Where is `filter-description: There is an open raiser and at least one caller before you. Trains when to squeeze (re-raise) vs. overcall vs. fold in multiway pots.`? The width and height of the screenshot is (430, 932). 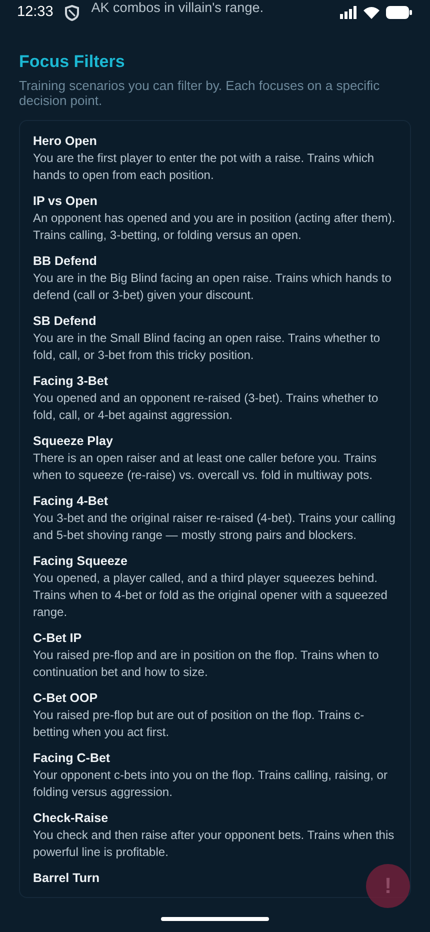 filter-description: There is an open raiser and at least one caller before you. Trains when to squeeze (re-raise) vs. overcall vs. fold in multiway pots. is located at coordinates (205, 467).